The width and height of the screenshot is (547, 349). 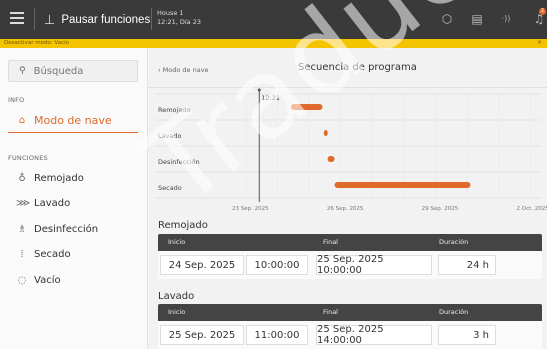 I want to click on sidebar-item-vacio: ◌ Vacío, so click(x=73, y=280).